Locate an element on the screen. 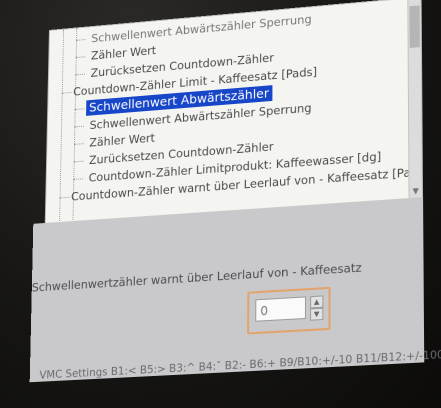 The width and height of the screenshot is (441, 408). value-highlight-box: 0 ▲ ▼ is located at coordinates (289, 310).